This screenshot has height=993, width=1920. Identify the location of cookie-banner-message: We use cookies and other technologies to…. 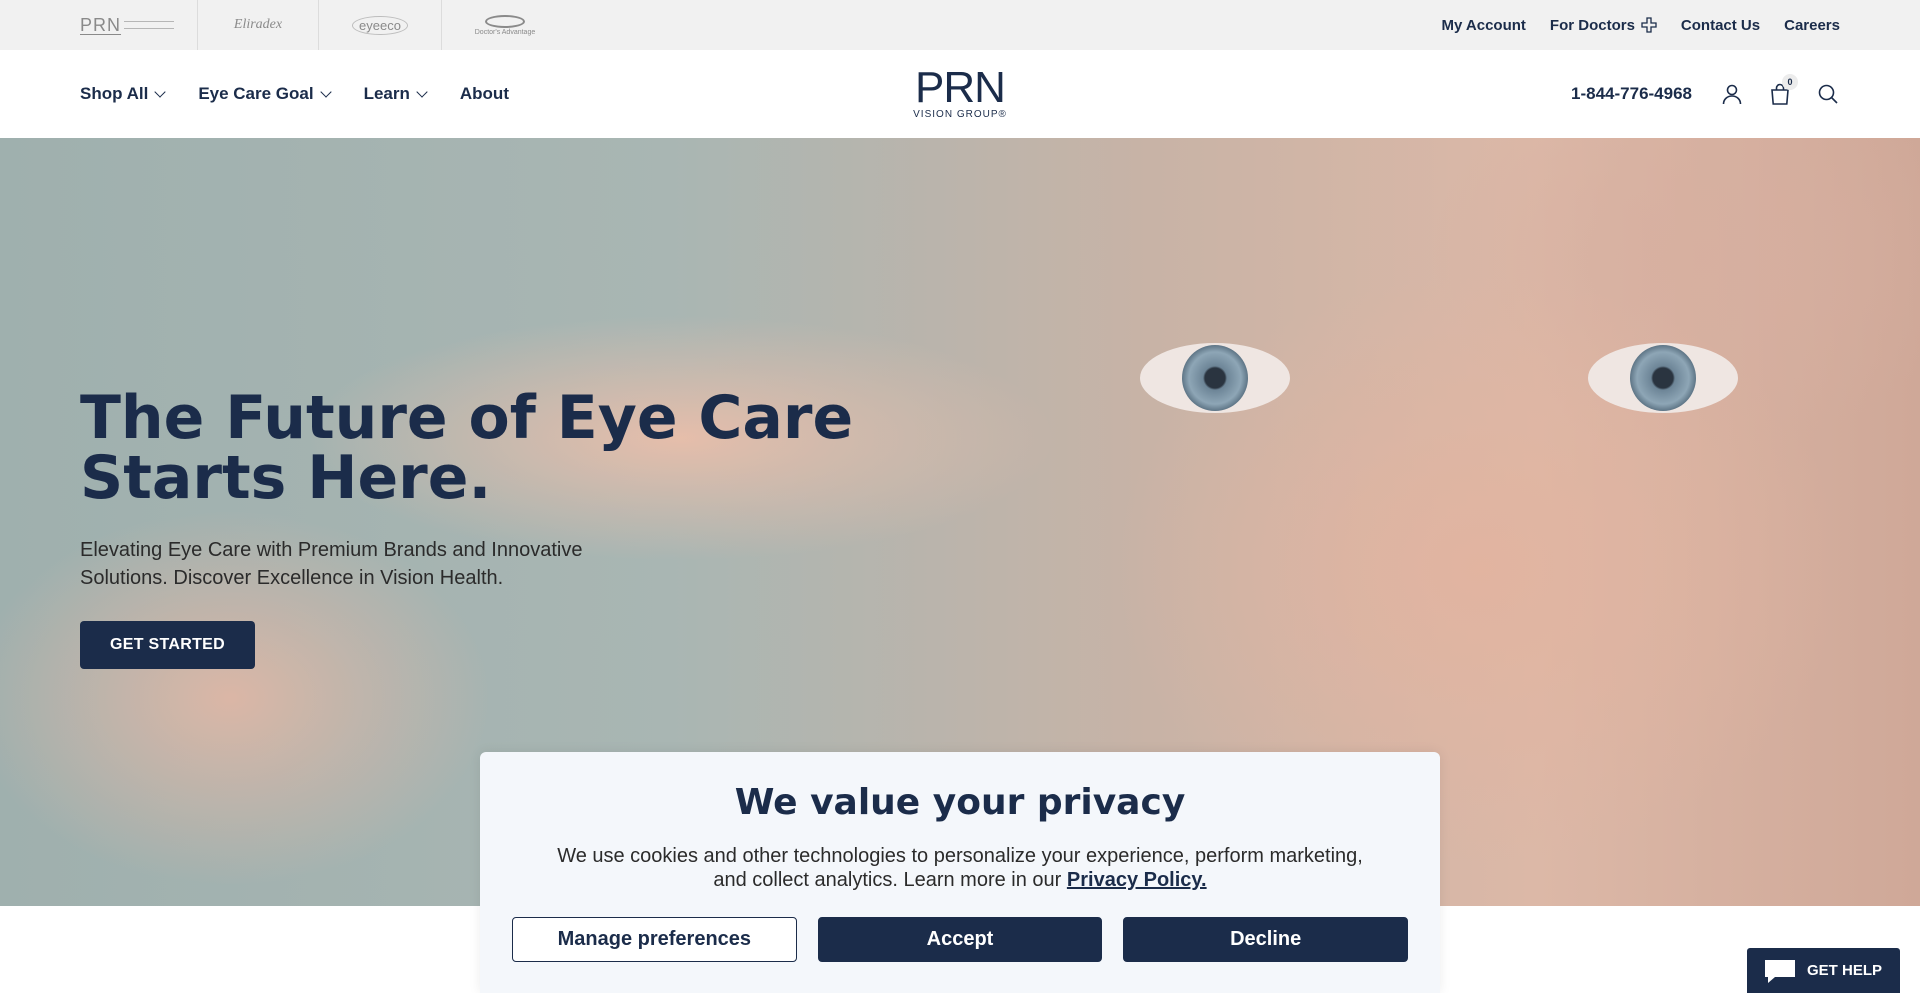
(960, 868).